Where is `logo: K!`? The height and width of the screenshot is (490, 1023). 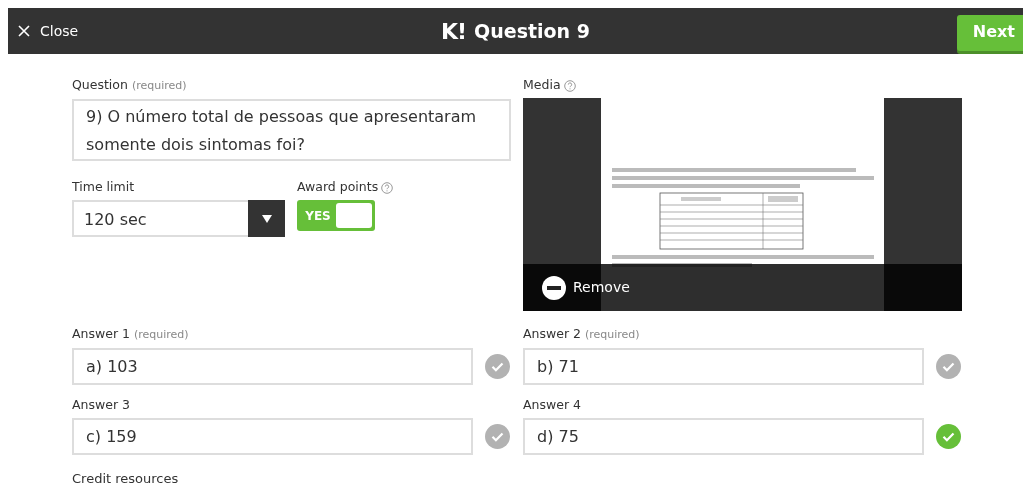
logo: K! is located at coordinates (454, 31).